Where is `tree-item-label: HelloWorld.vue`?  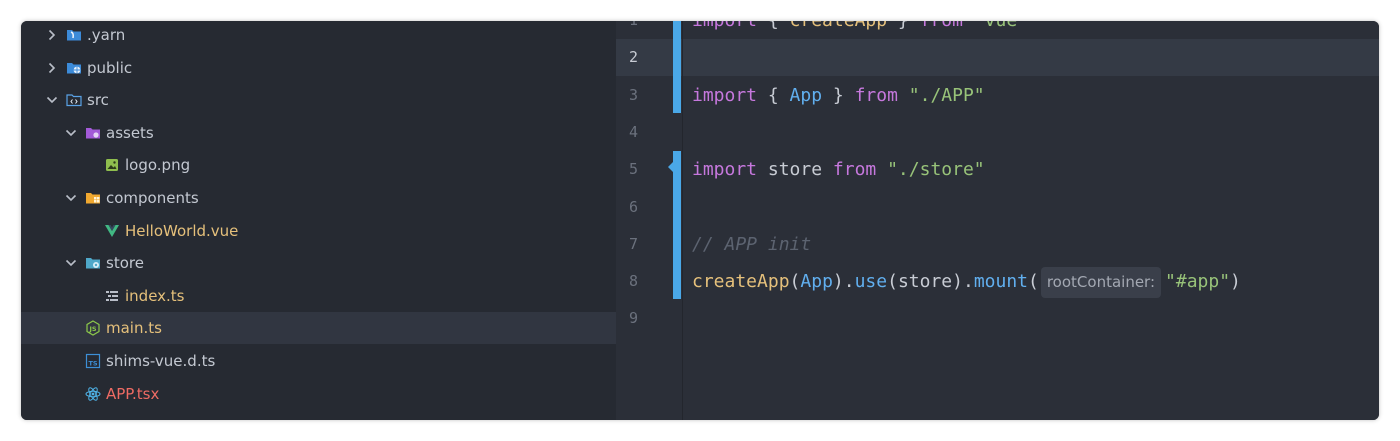 tree-item-label: HelloWorld.vue is located at coordinates (182, 230).